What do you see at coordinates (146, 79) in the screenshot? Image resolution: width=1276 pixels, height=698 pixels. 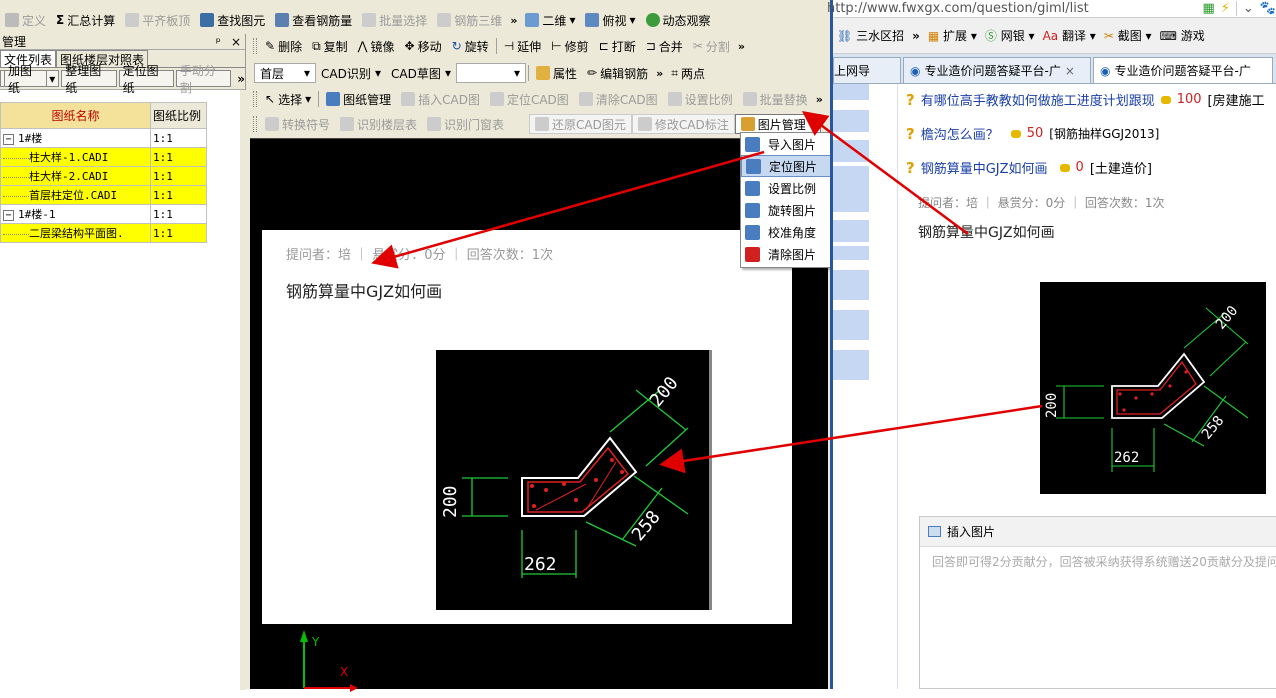 I see `locate-drawing-button: 定位图纸` at bounding box center [146, 79].